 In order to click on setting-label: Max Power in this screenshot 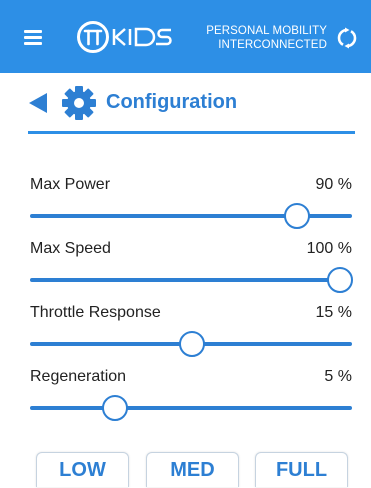, I will do `click(70, 184)`.